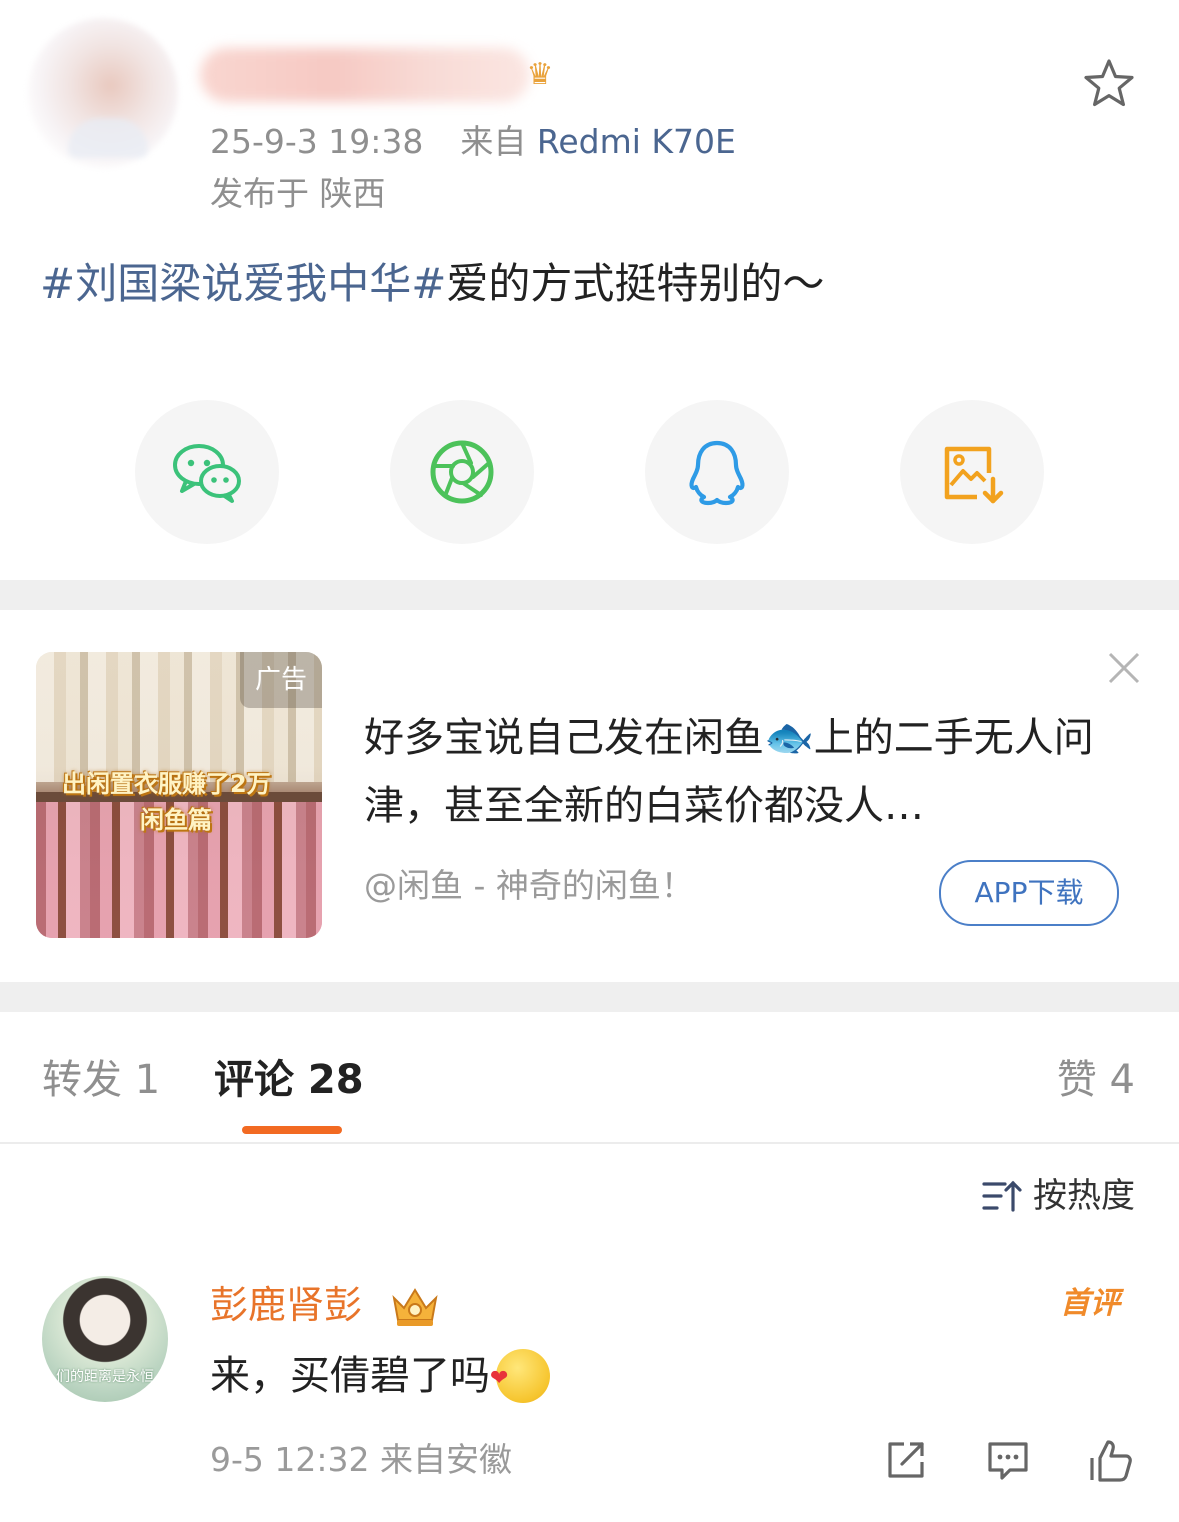 The image size is (1179, 1522). What do you see at coordinates (365, 75) in the screenshot?
I see `author-name-blurred` at bounding box center [365, 75].